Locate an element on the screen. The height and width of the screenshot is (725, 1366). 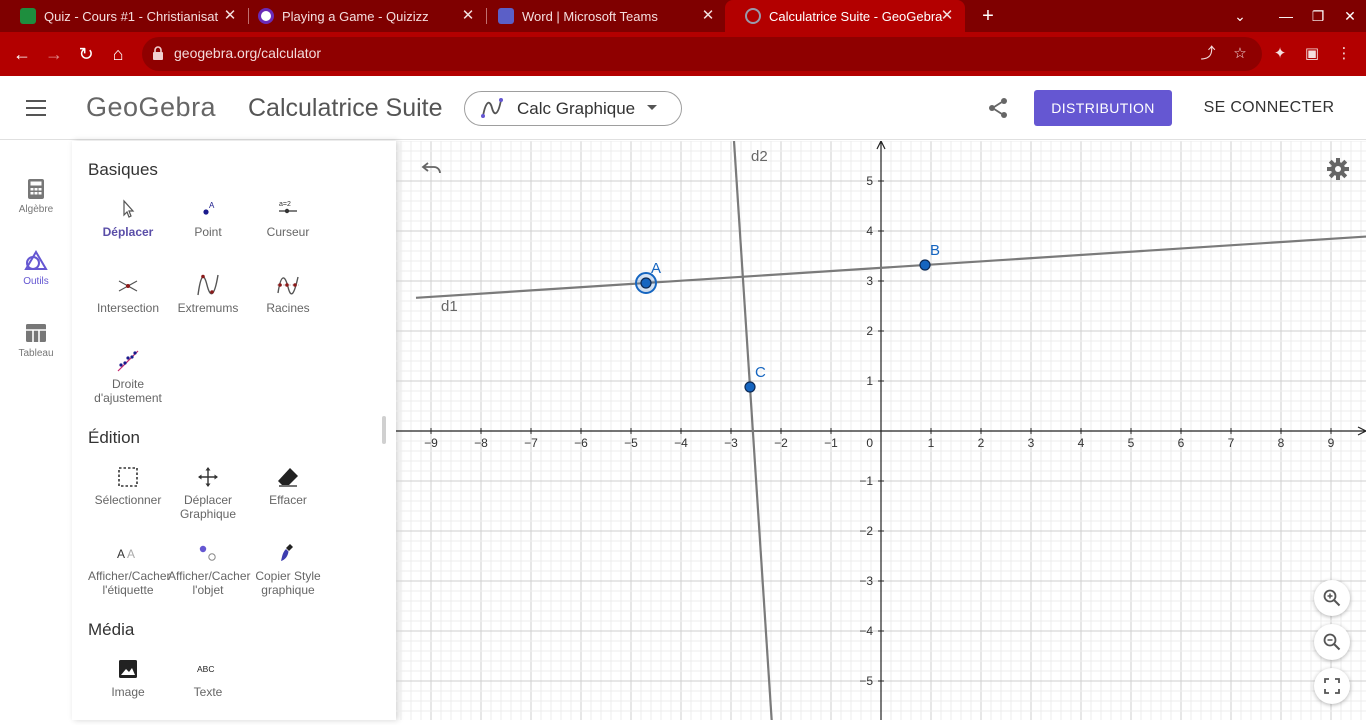
browser-tab-quiz: Quiz - Cours #1 - Christianisatio ✕ is located at coordinates (124, 16).